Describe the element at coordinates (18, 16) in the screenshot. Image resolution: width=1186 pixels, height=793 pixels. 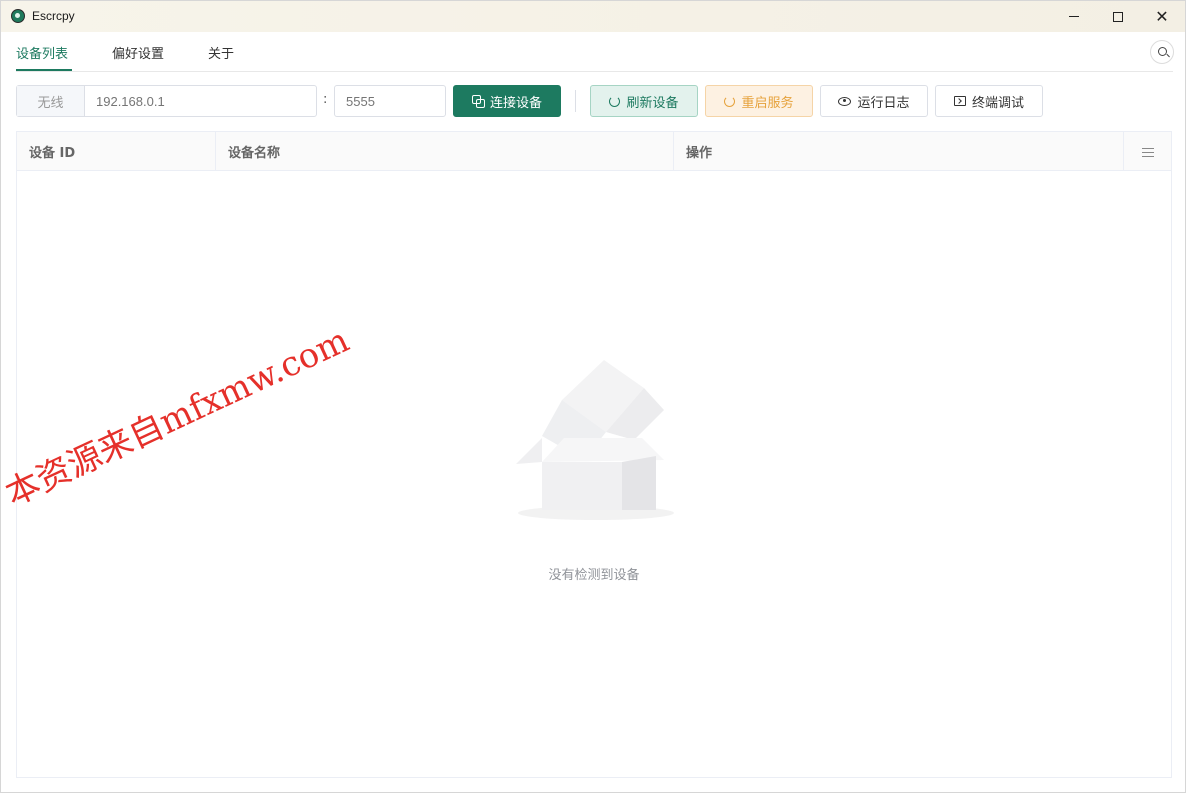
I see `app-logo-icon` at that location.